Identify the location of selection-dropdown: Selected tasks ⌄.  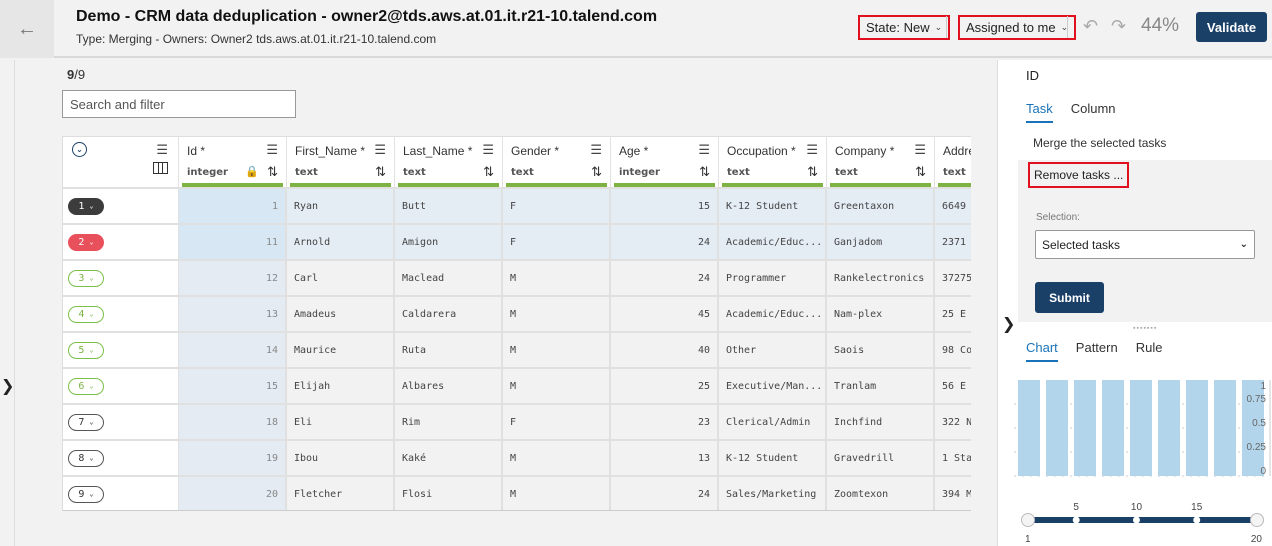
(1145, 244).